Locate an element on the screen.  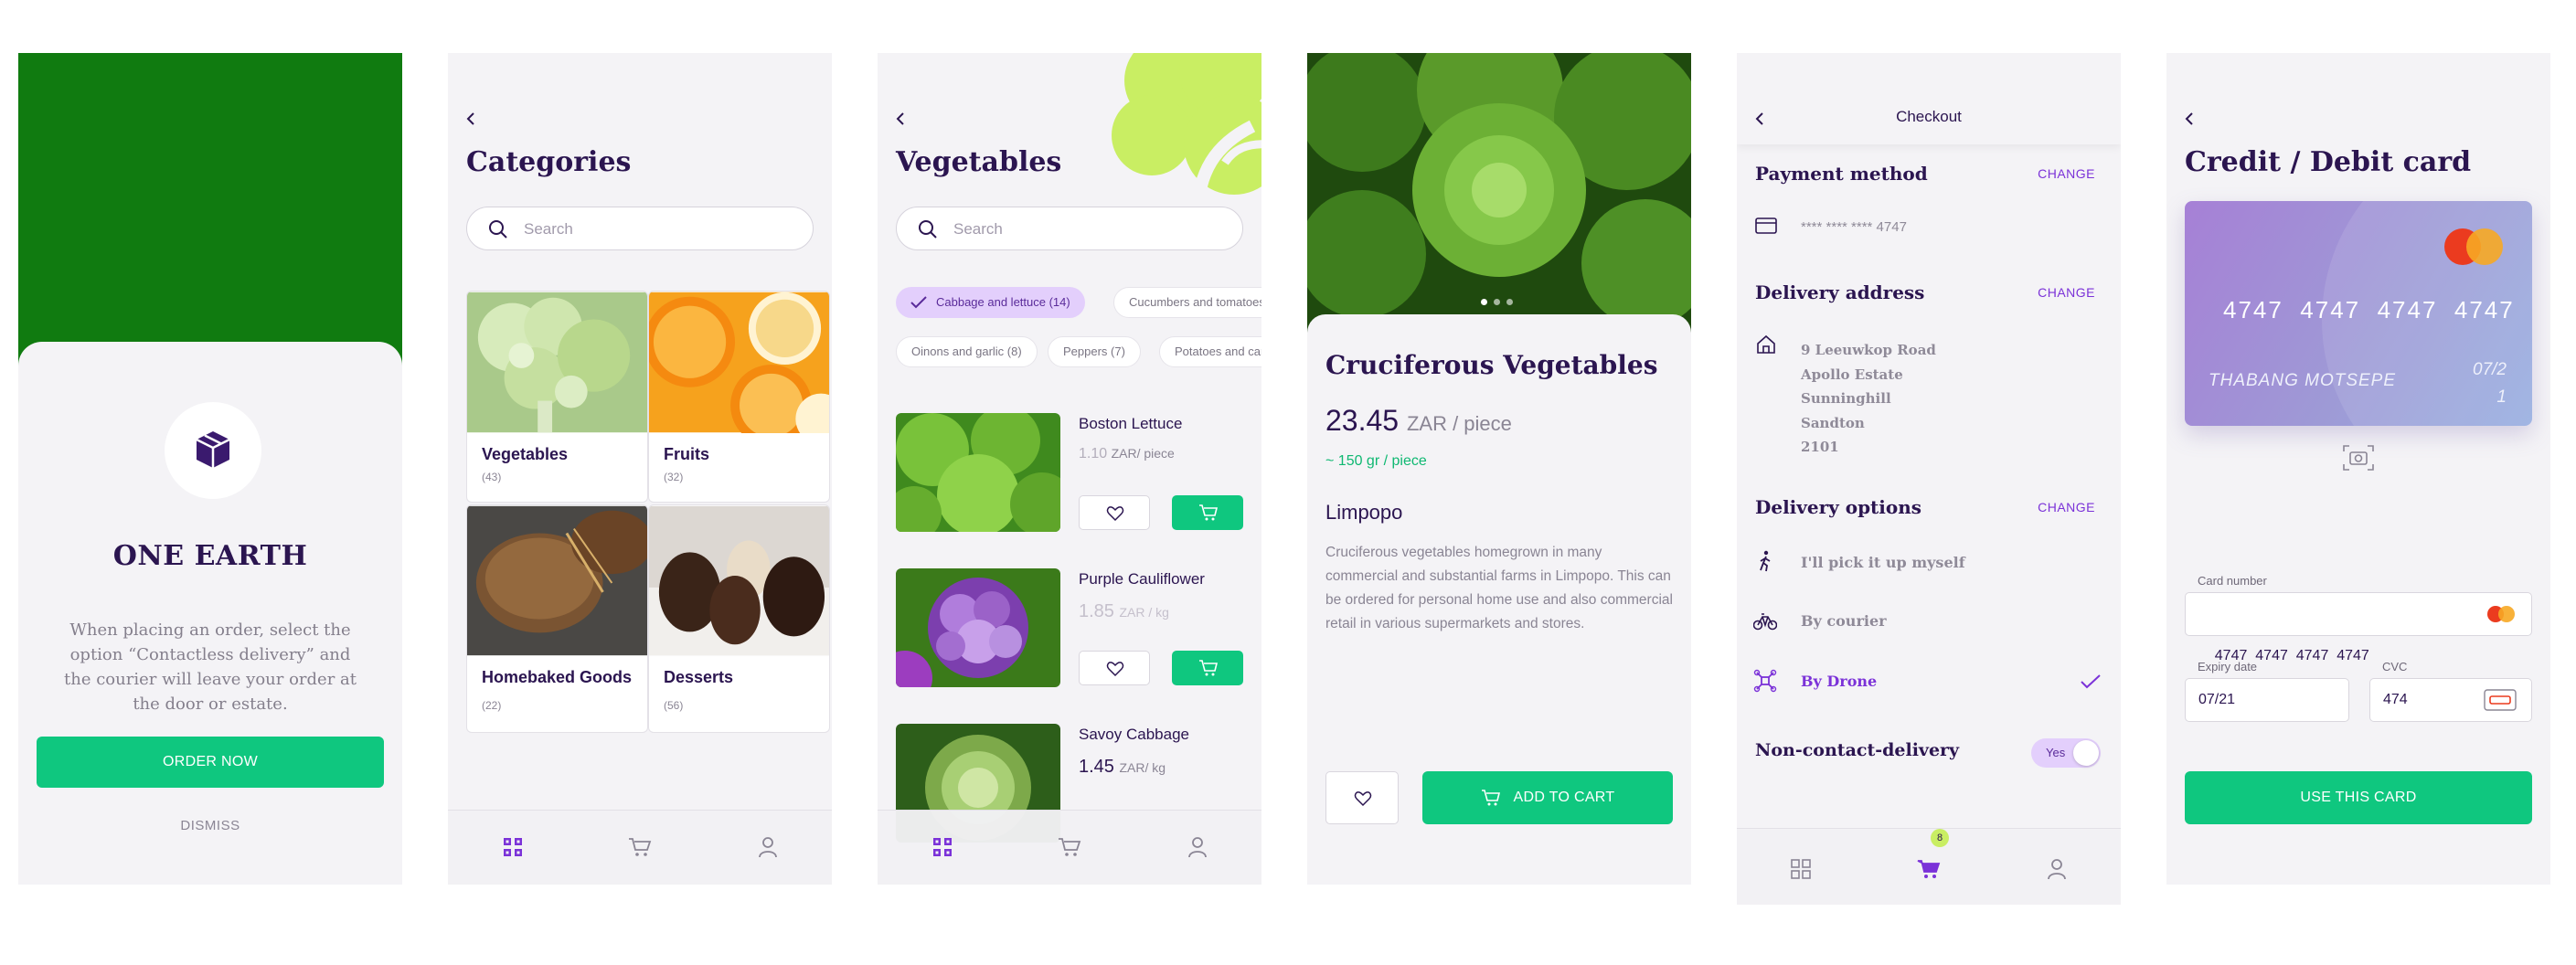
price-value: 1.45 is located at coordinates (1096, 767).